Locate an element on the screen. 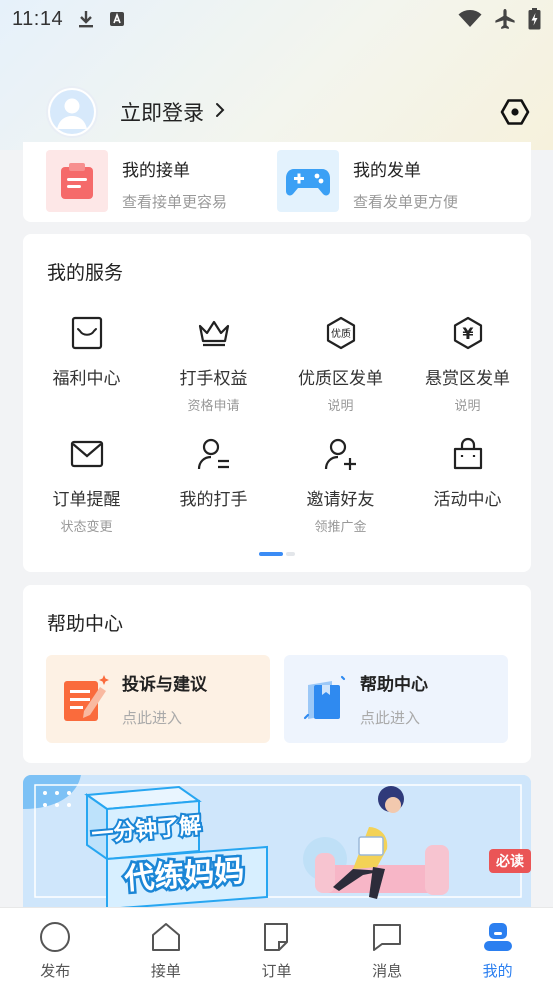 The width and height of the screenshot is (553, 984). home-icon is located at coordinates (166, 937).